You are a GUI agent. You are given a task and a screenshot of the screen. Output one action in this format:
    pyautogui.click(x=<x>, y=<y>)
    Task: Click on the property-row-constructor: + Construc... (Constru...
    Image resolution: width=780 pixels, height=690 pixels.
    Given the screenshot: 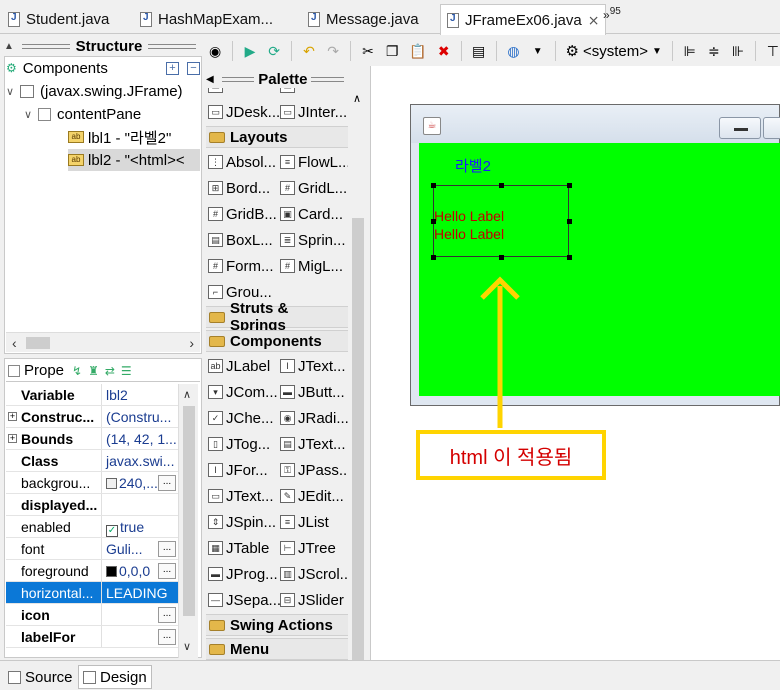 What is the action you would take?
    pyautogui.click(x=92, y=417)
    